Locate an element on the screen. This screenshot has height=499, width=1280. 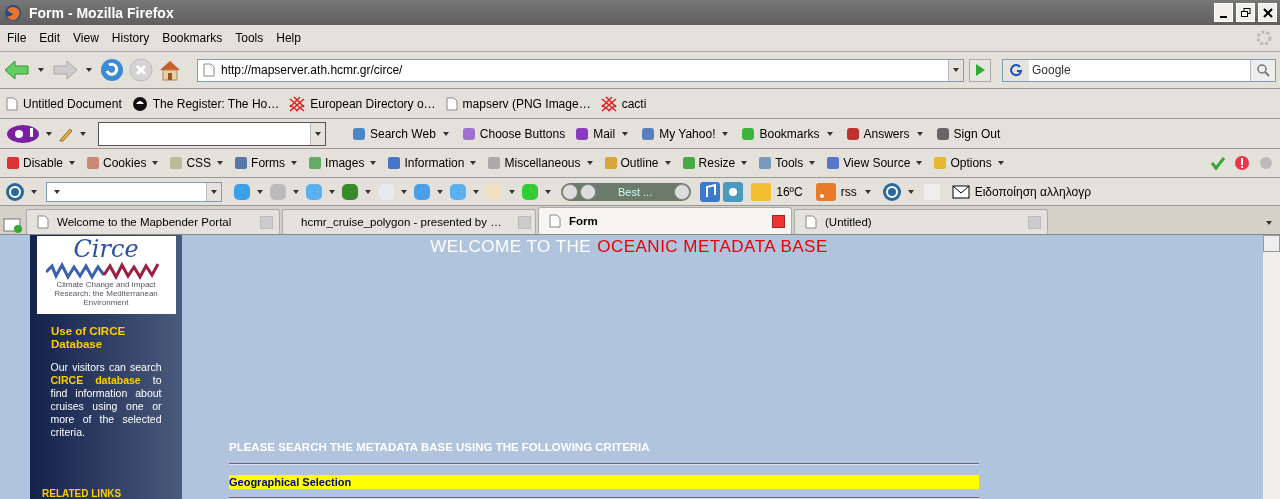
dropdown-button is located at coordinates (317, 133).